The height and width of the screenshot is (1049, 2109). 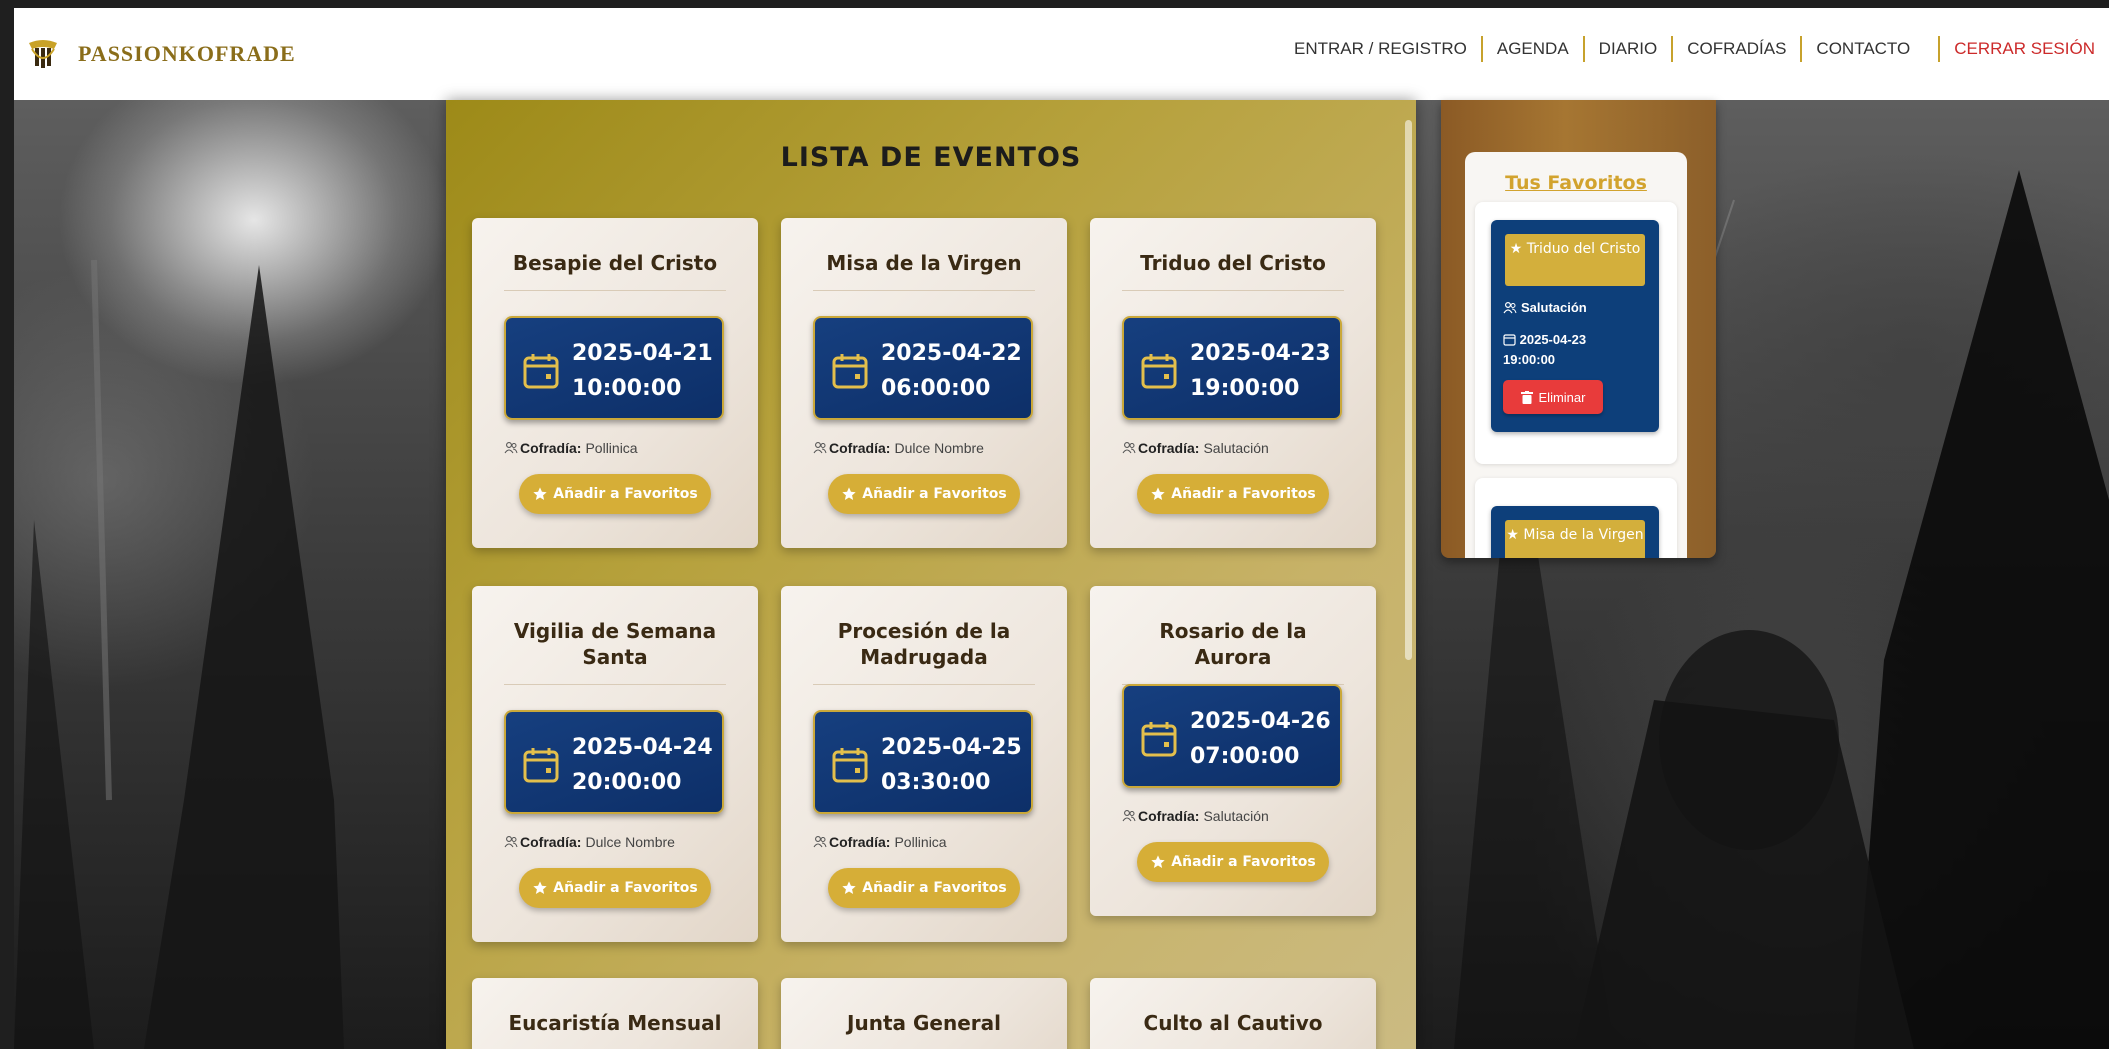 What do you see at coordinates (1862, 49) in the screenshot?
I see `nav-item-contacto: CONTACTO` at bounding box center [1862, 49].